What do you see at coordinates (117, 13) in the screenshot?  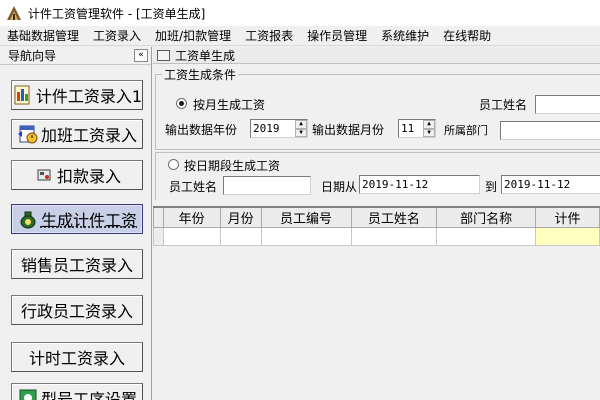 I see `window-title: 计件工资管理软件 - [工资单生成]` at bounding box center [117, 13].